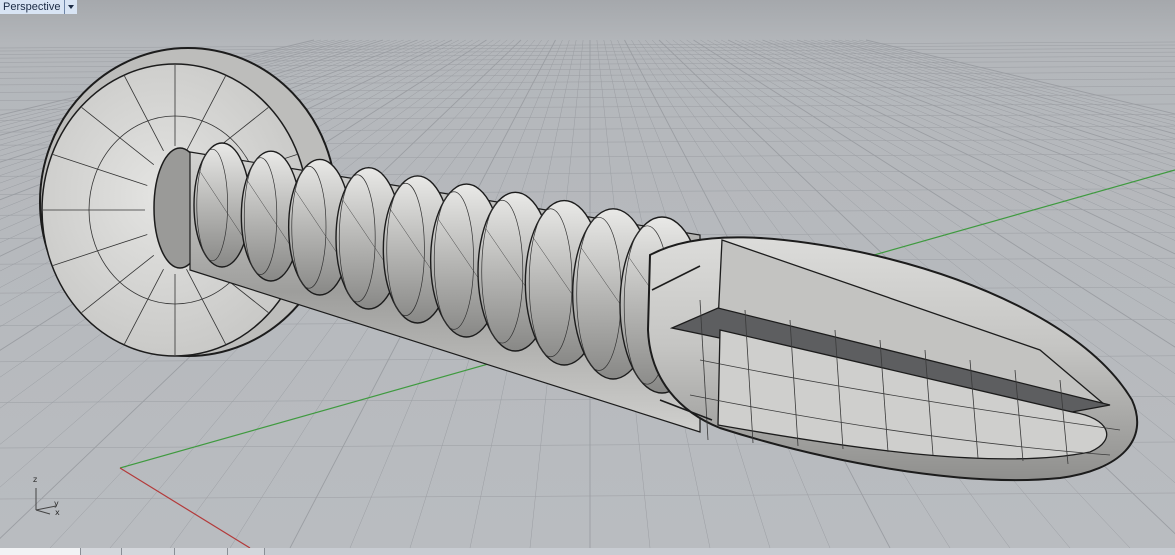 The width and height of the screenshot is (1175, 555). Describe the element at coordinates (71, 7) in the screenshot. I see `viewport-menu-arrow-icon` at that location.